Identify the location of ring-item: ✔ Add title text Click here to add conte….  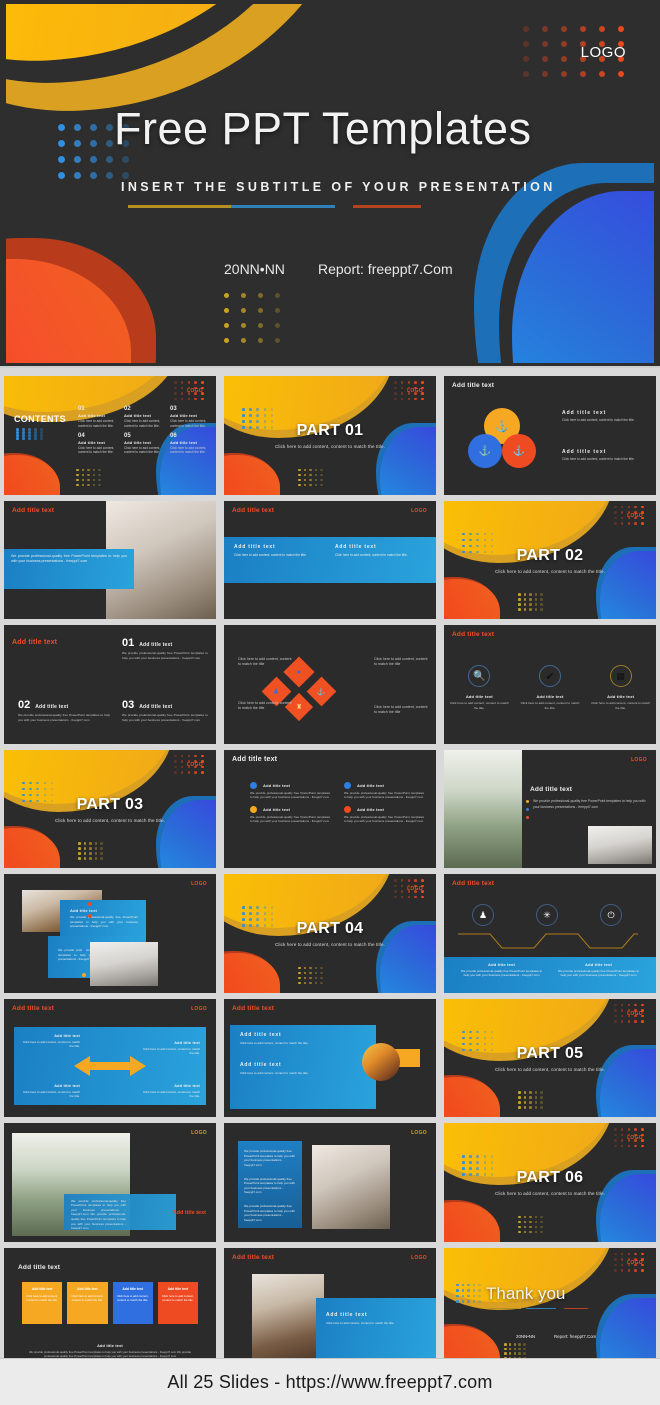
(550, 687).